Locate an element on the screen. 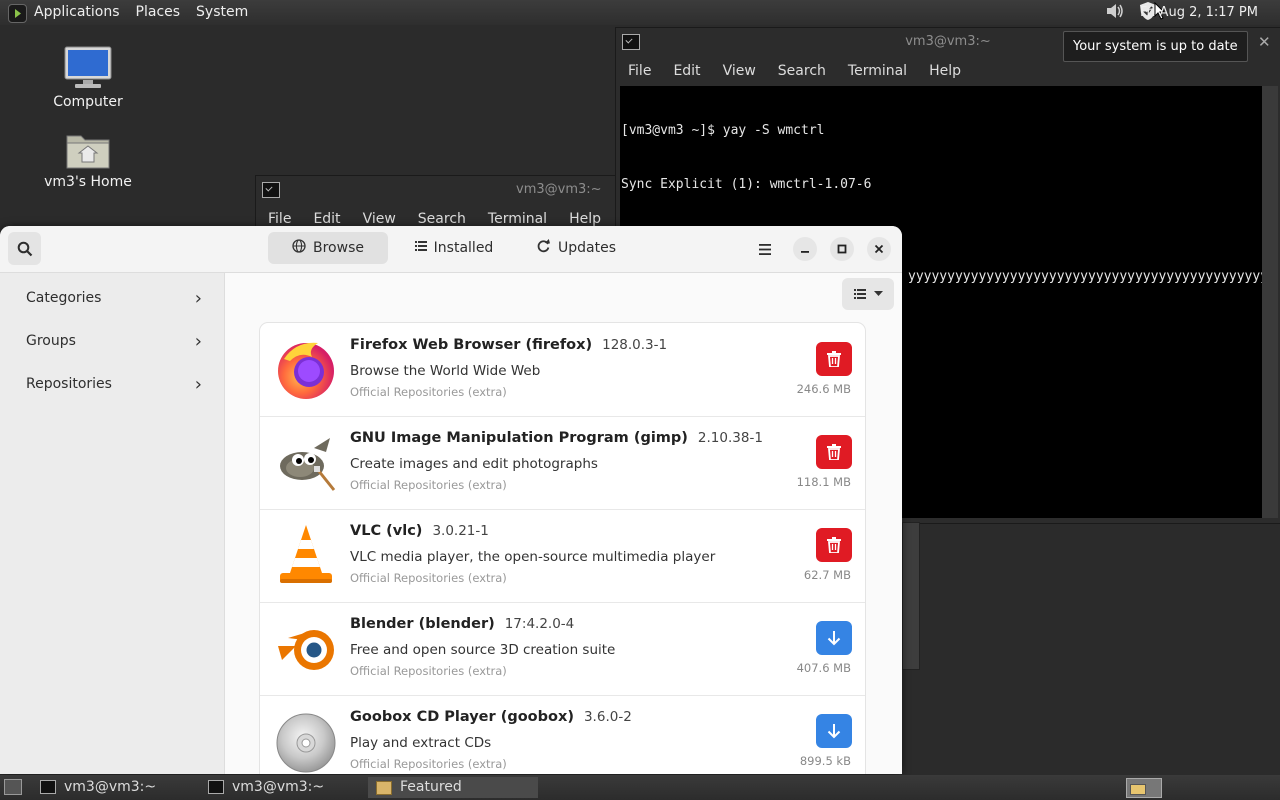 The width and height of the screenshot is (1280, 800). volume-icon is located at coordinates (1115, 13).